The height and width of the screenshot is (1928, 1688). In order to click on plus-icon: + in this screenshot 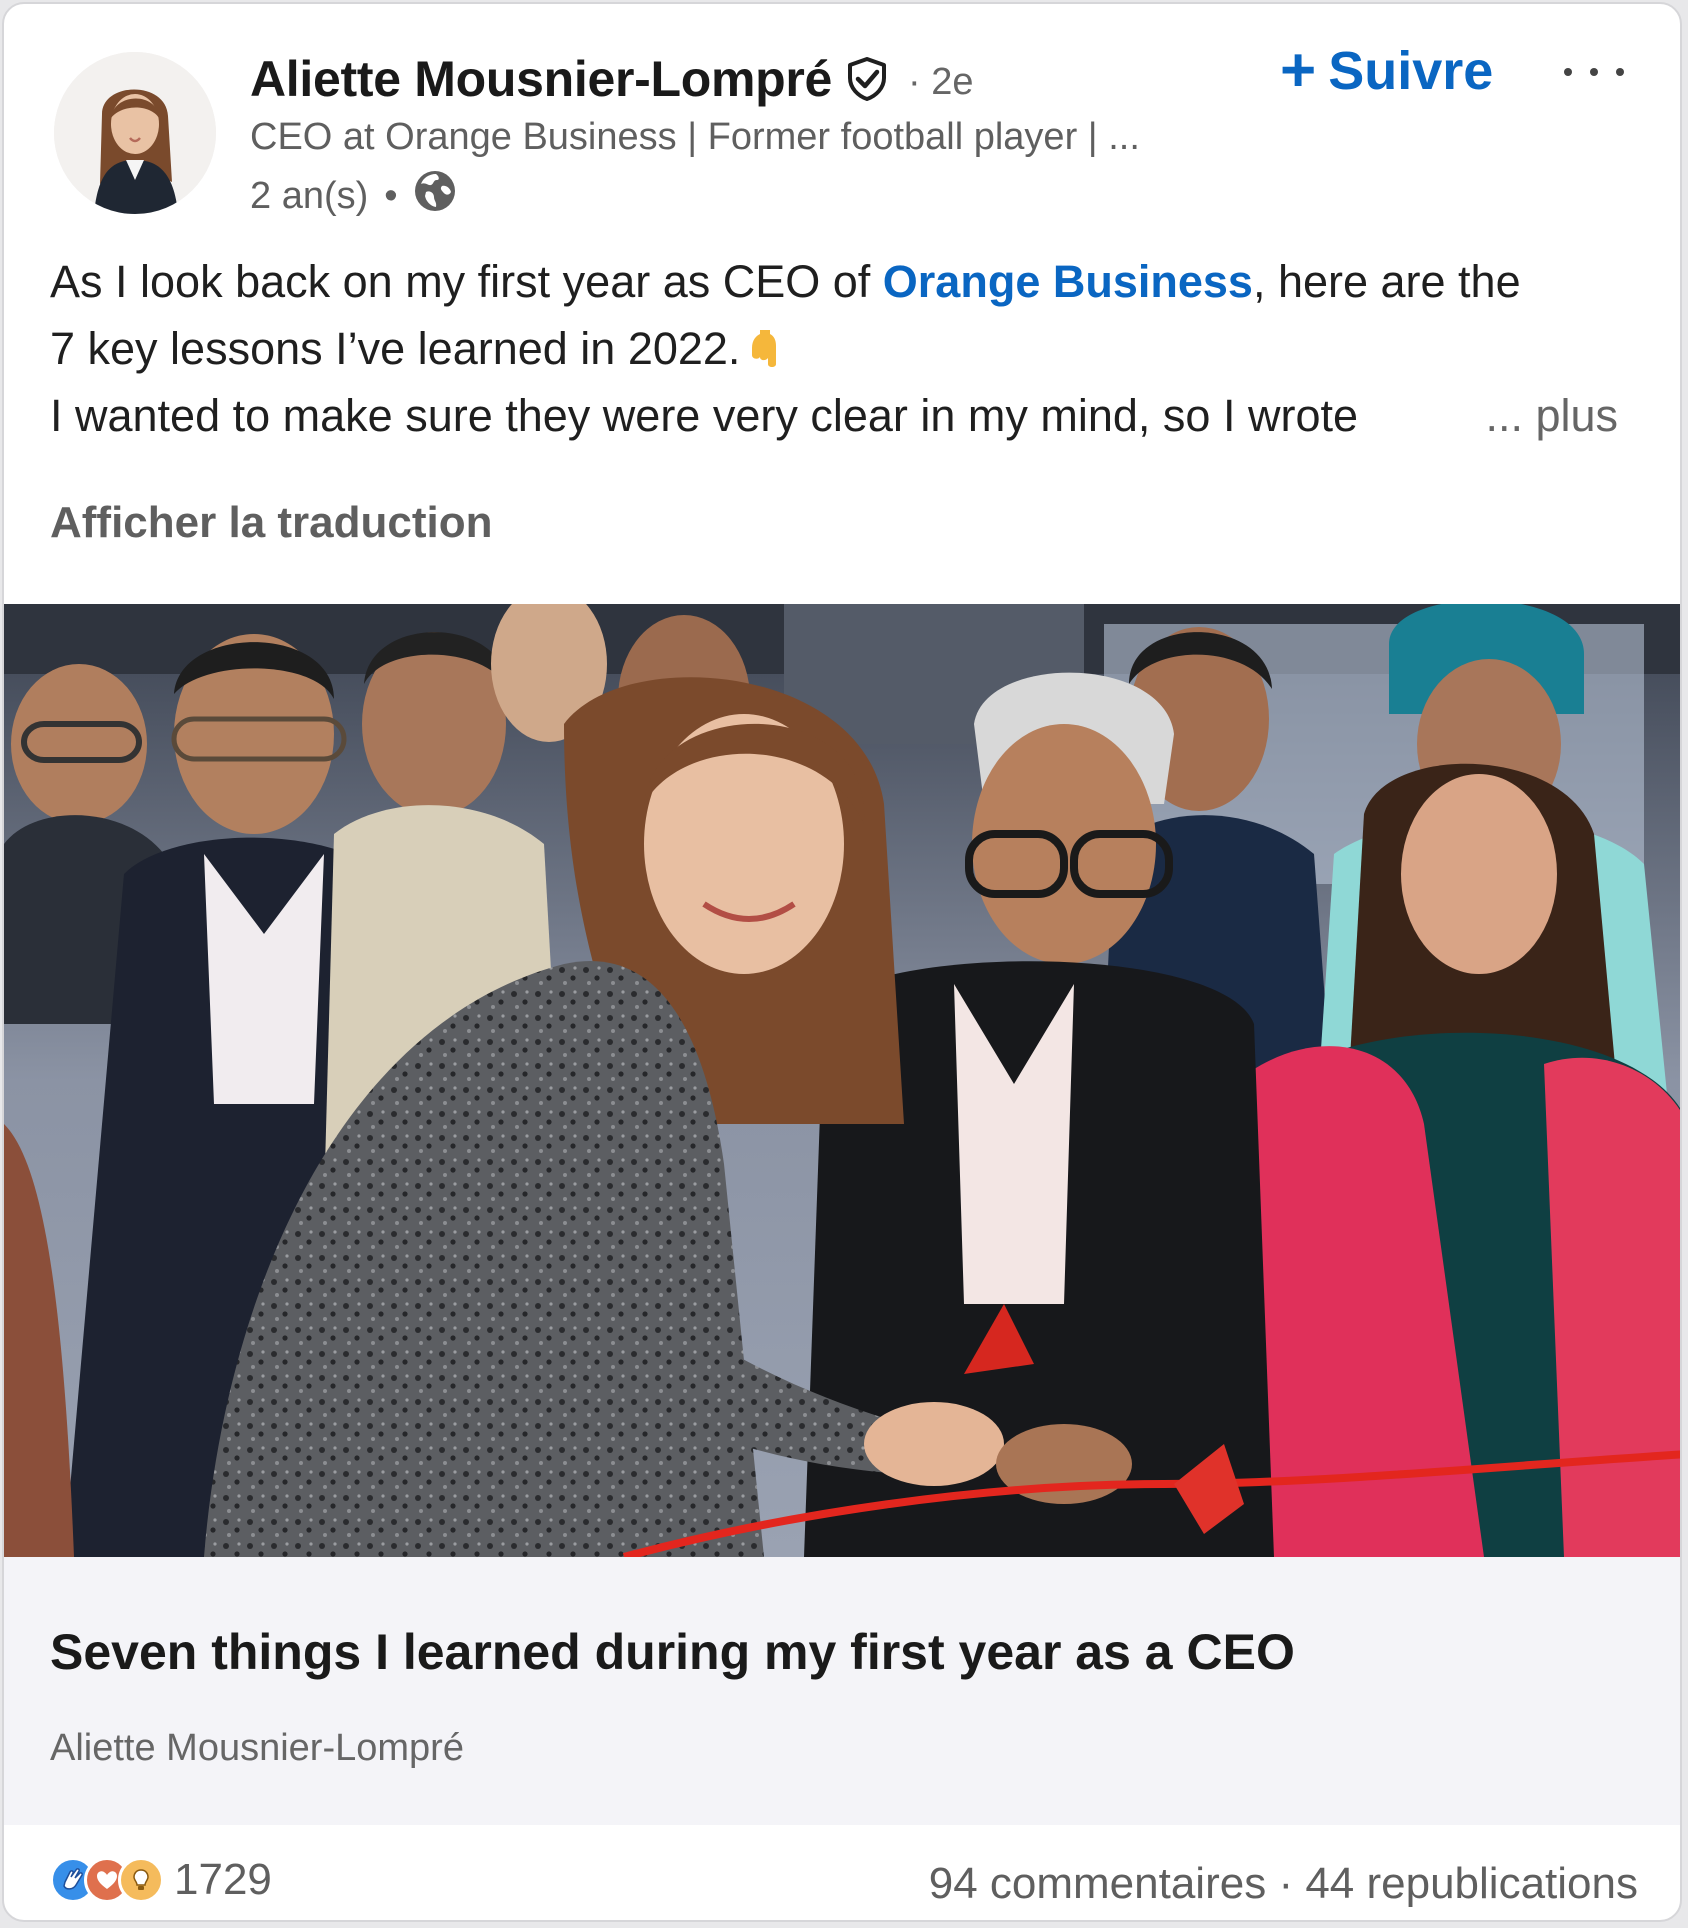, I will do `click(1298, 70)`.